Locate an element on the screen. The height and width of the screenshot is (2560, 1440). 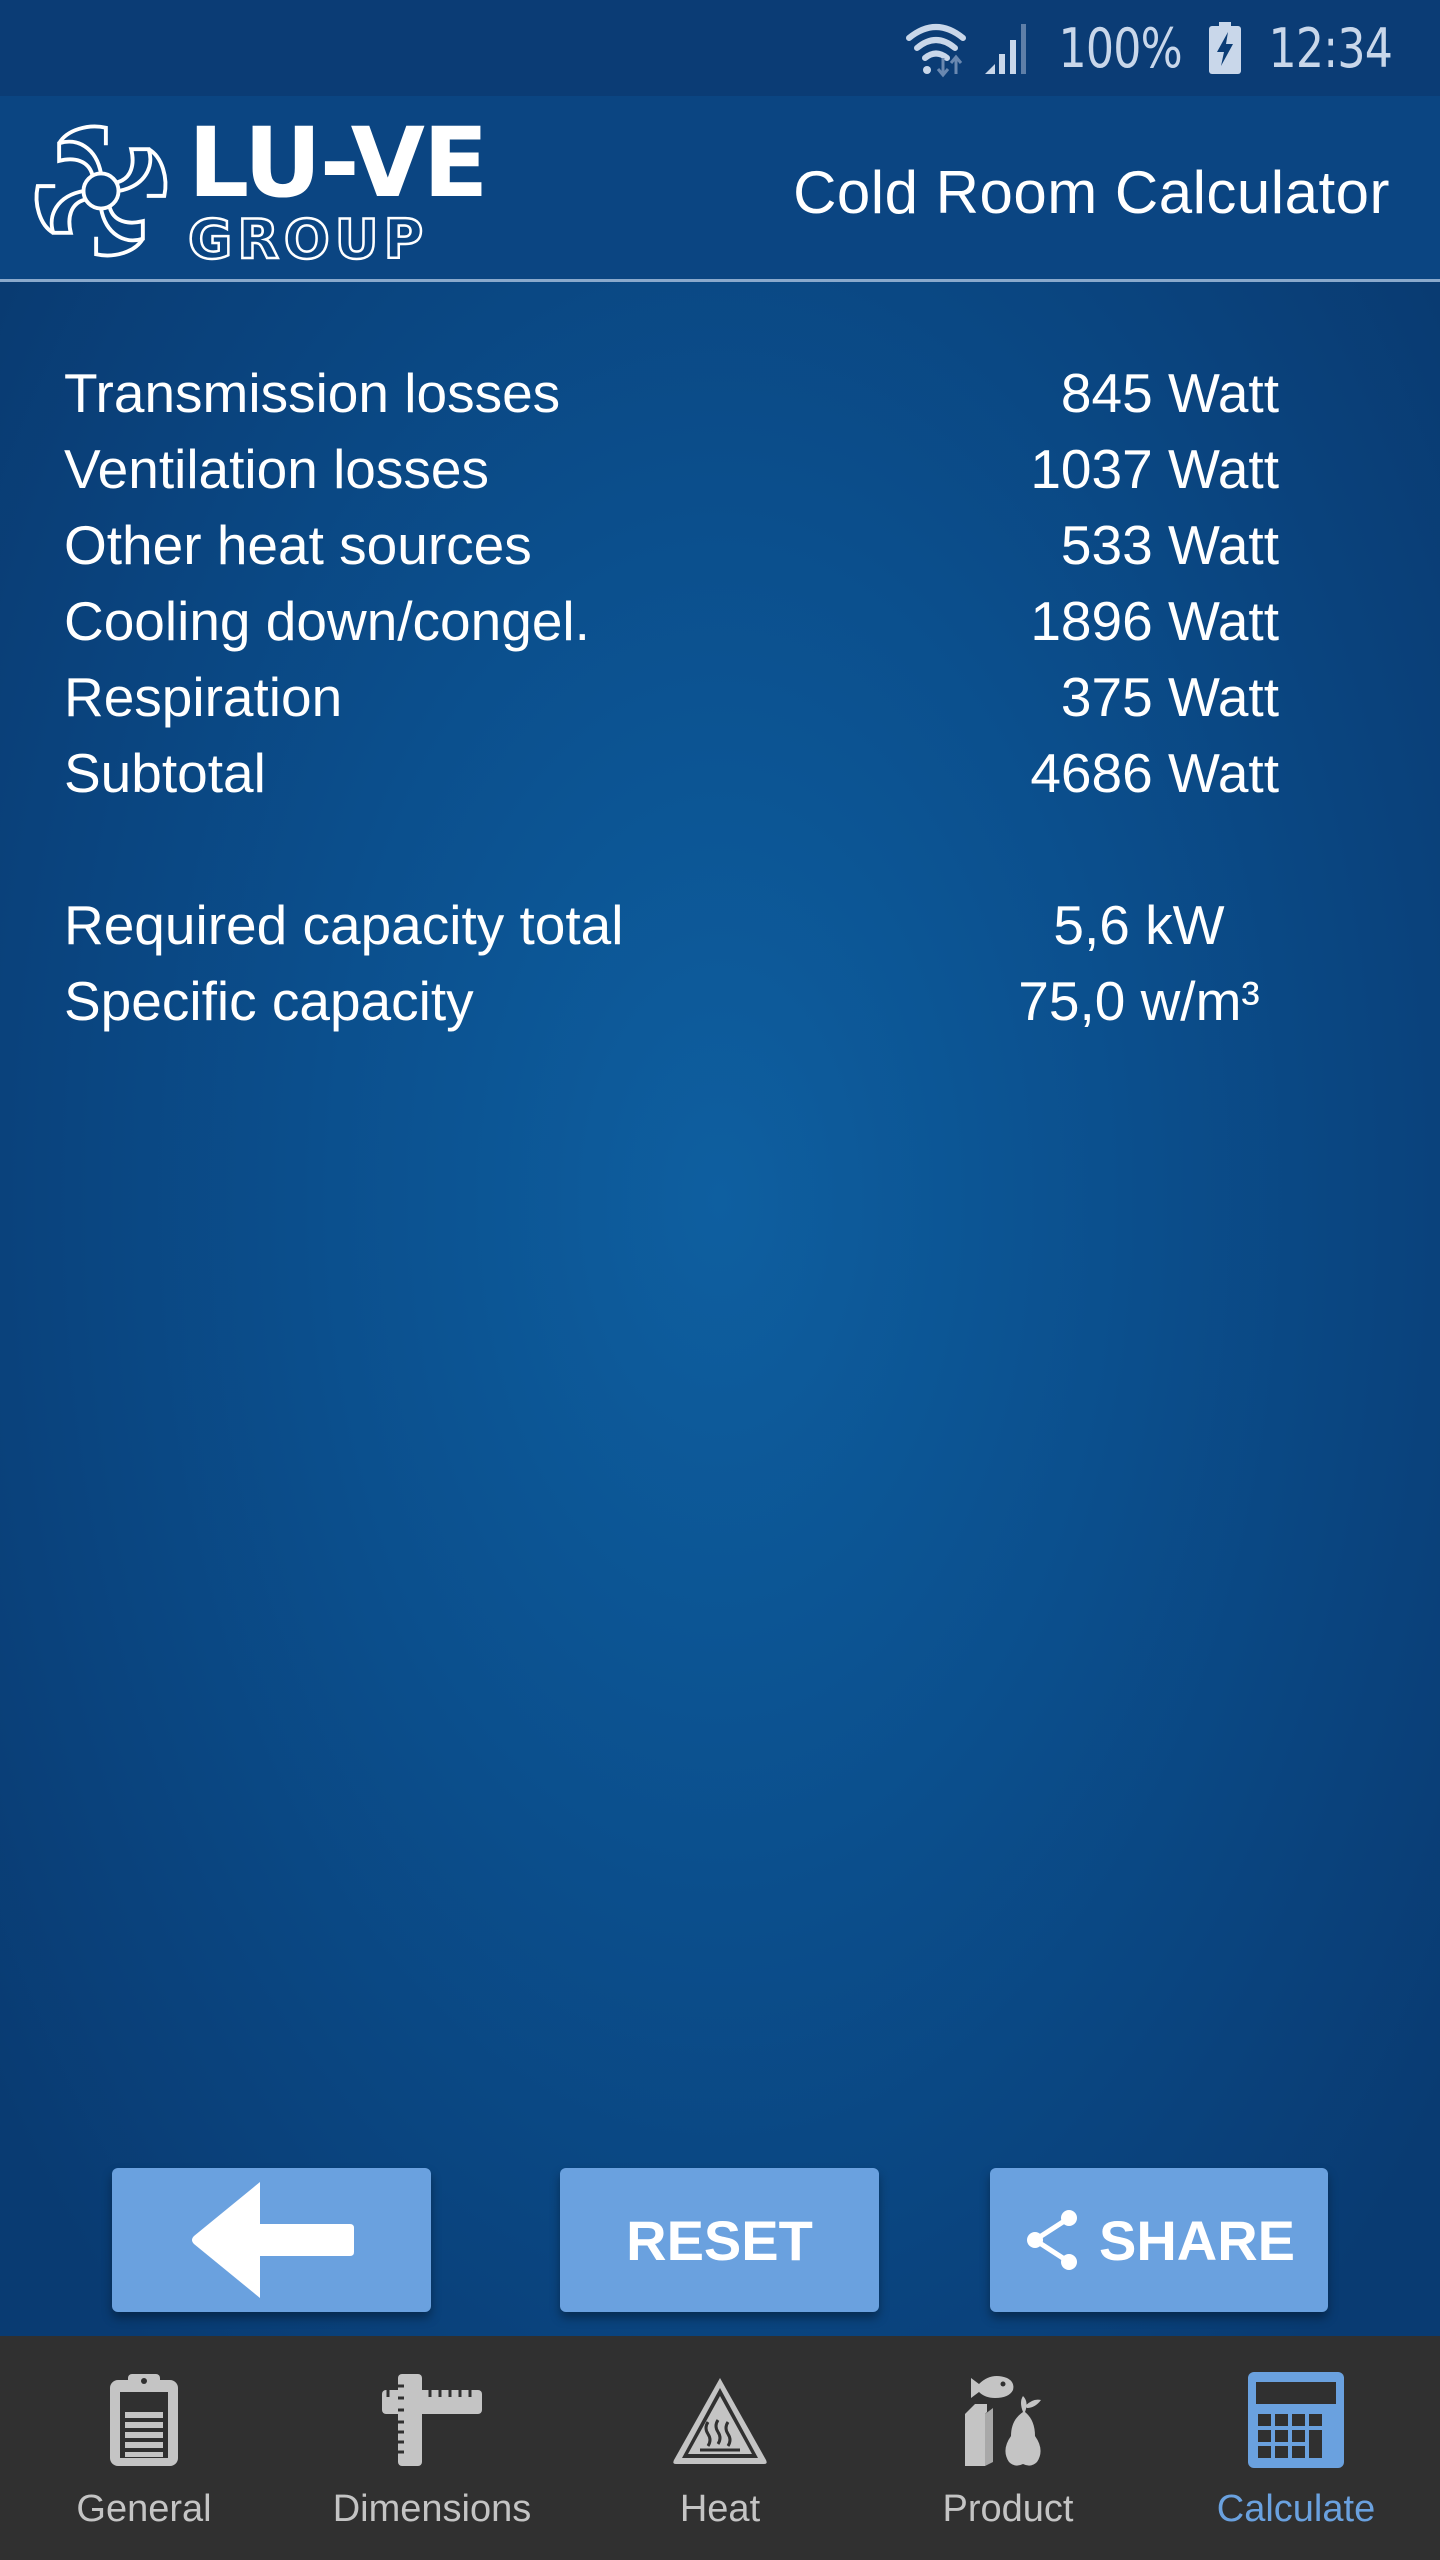
reset-button: RESET is located at coordinates (719, 2240).